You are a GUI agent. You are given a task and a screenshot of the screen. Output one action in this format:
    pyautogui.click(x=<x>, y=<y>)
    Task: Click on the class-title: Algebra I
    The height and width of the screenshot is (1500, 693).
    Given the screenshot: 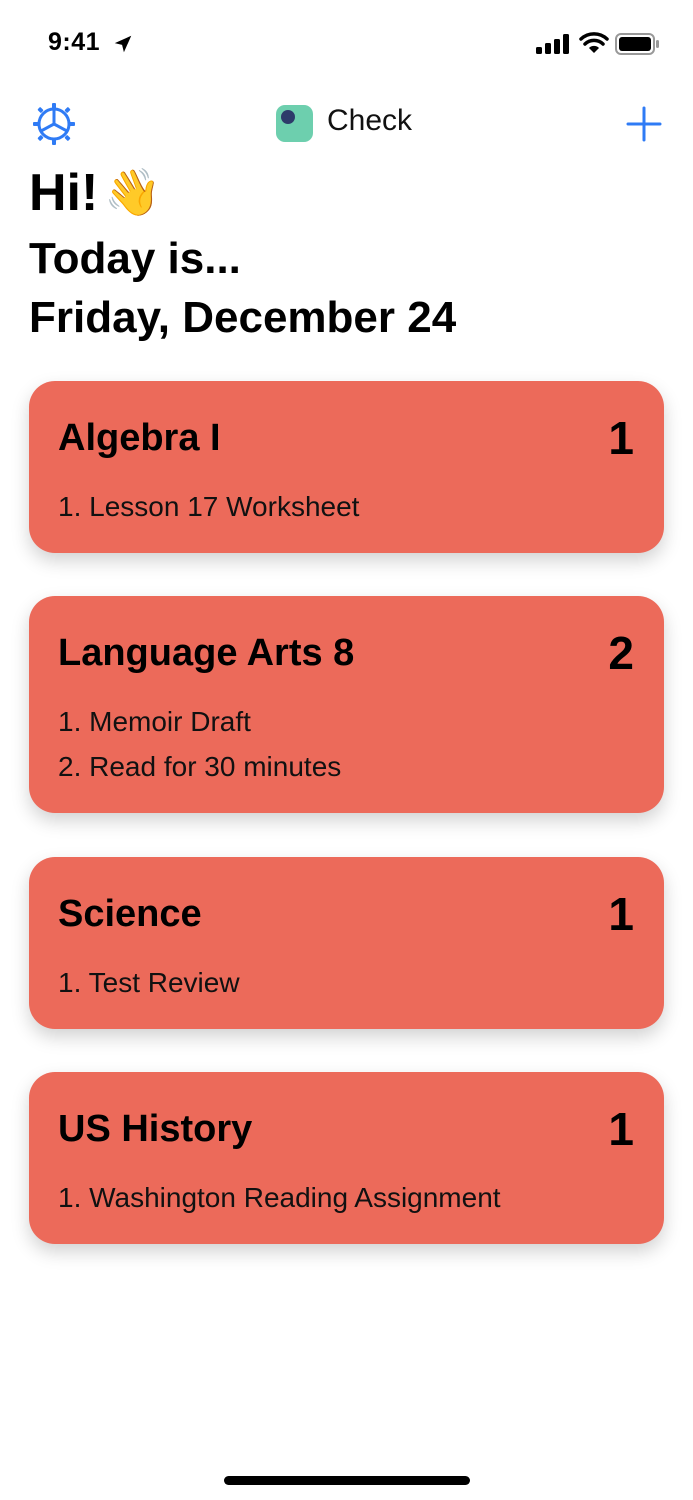 What is the action you would take?
    pyautogui.click(x=139, y=438)
    